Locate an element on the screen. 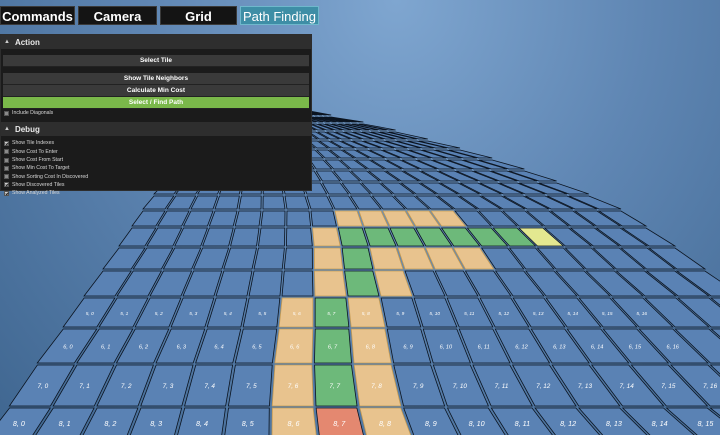 This screenshot has width=720, height=435. tile-index-label: 7, 6 is located at coordinates (293, 386).